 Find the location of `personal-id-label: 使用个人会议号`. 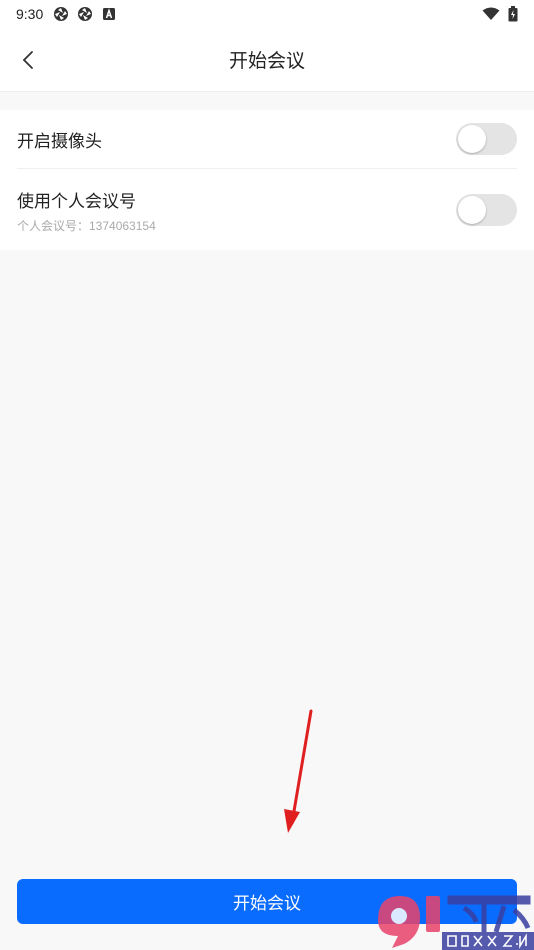

personal-id-label: 使用个人会议号 is located at coordinates (76, 201).